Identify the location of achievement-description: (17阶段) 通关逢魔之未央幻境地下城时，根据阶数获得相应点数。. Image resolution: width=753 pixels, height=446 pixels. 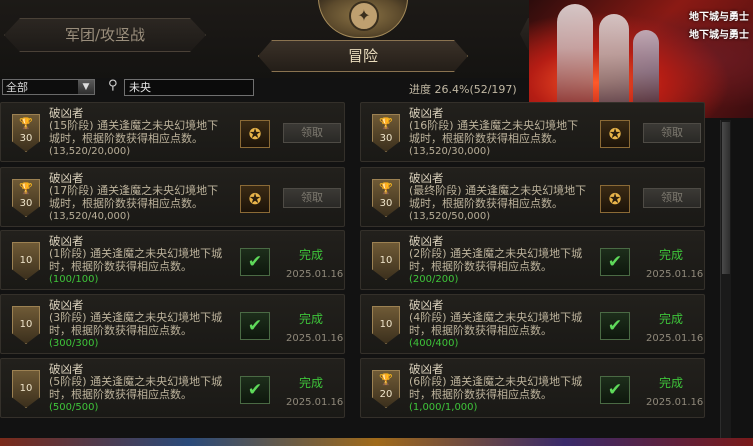
(134, 197).